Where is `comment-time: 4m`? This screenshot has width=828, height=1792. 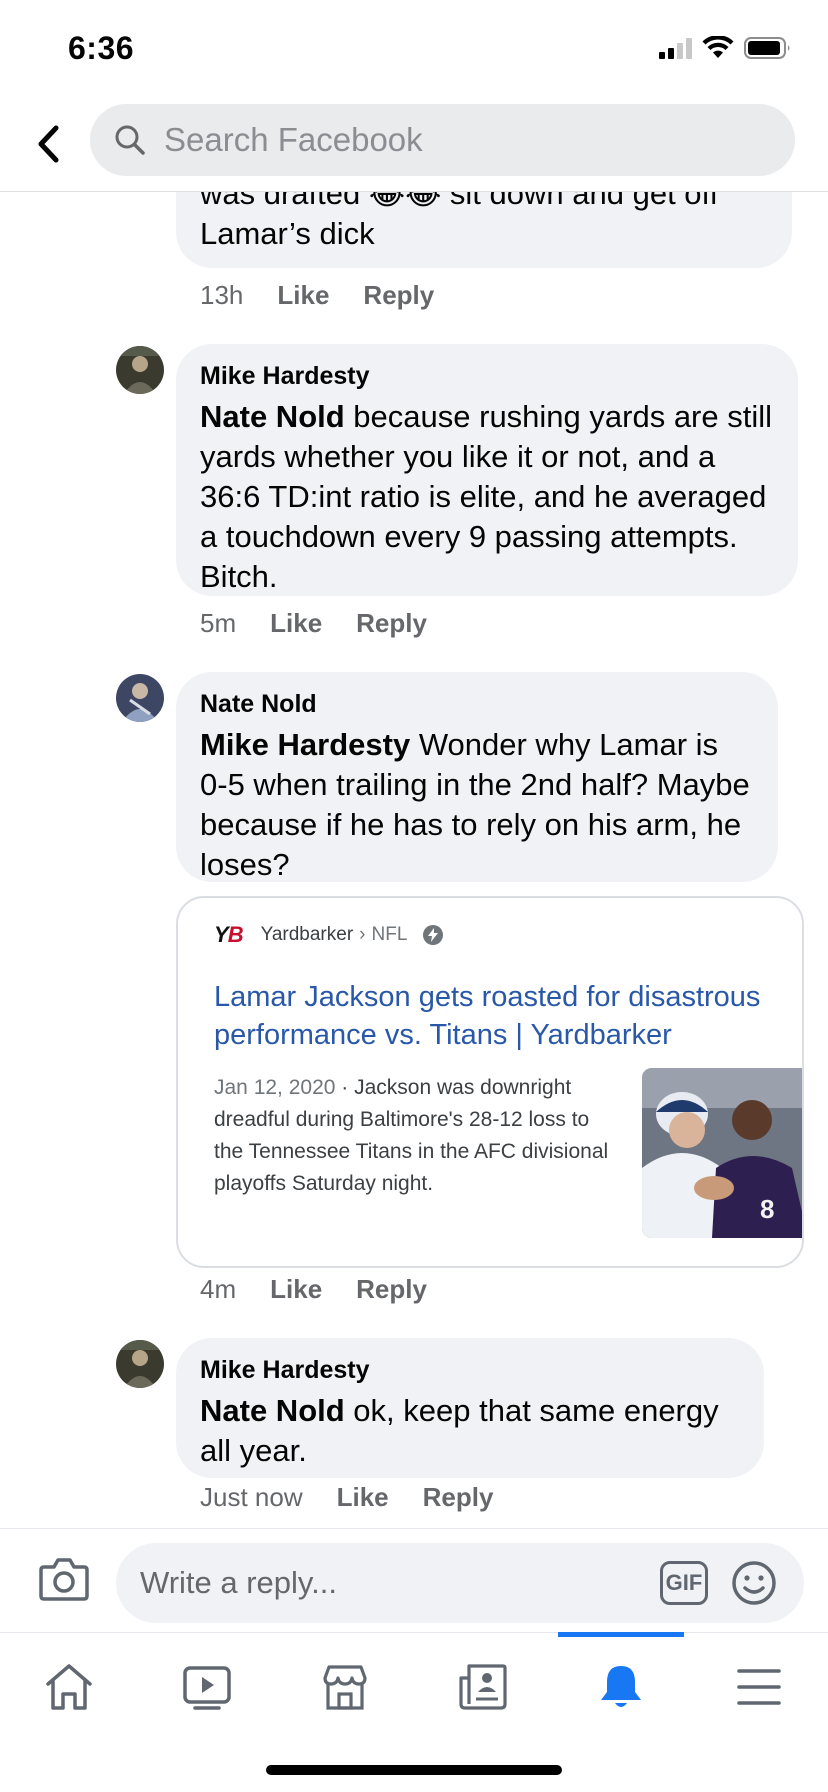
comment-time: 4m is located at coordinates (218, 1289).